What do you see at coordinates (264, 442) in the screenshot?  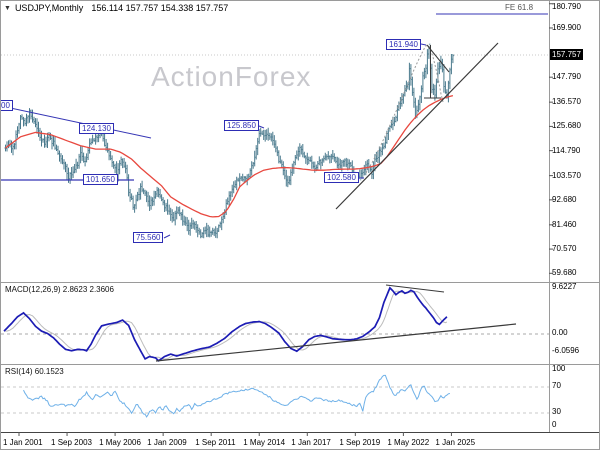 I see `time-axis-label: 1 May 2014` at bounding box center [264, 442].